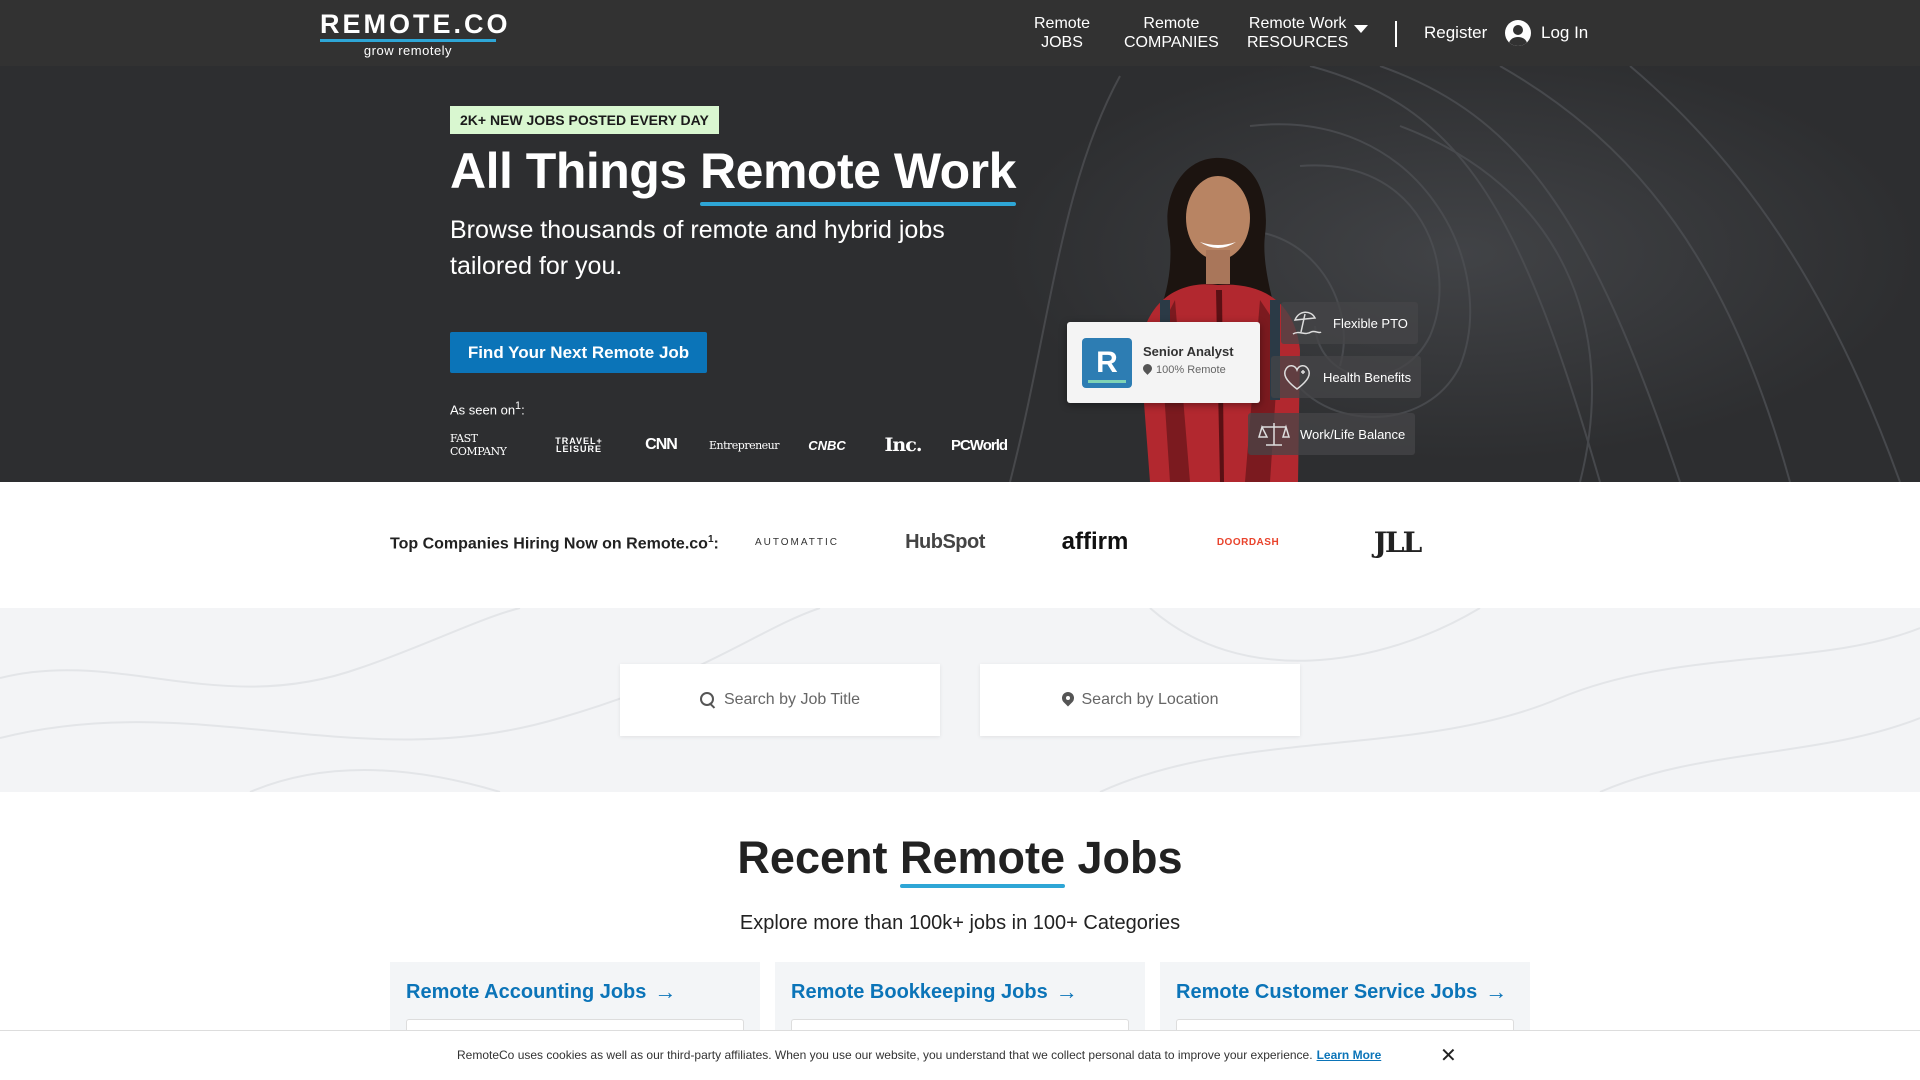 The image size is (1920, 1080). I want to click on hubspot-logo: HubSpot, so click(945, 542).